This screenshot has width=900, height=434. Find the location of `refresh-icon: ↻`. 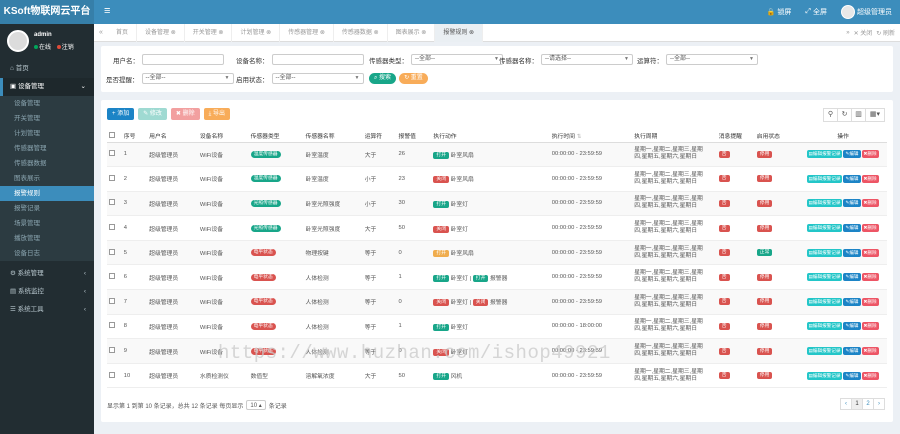

refresh-icon: ↻ is located at coordinates (844, 115).